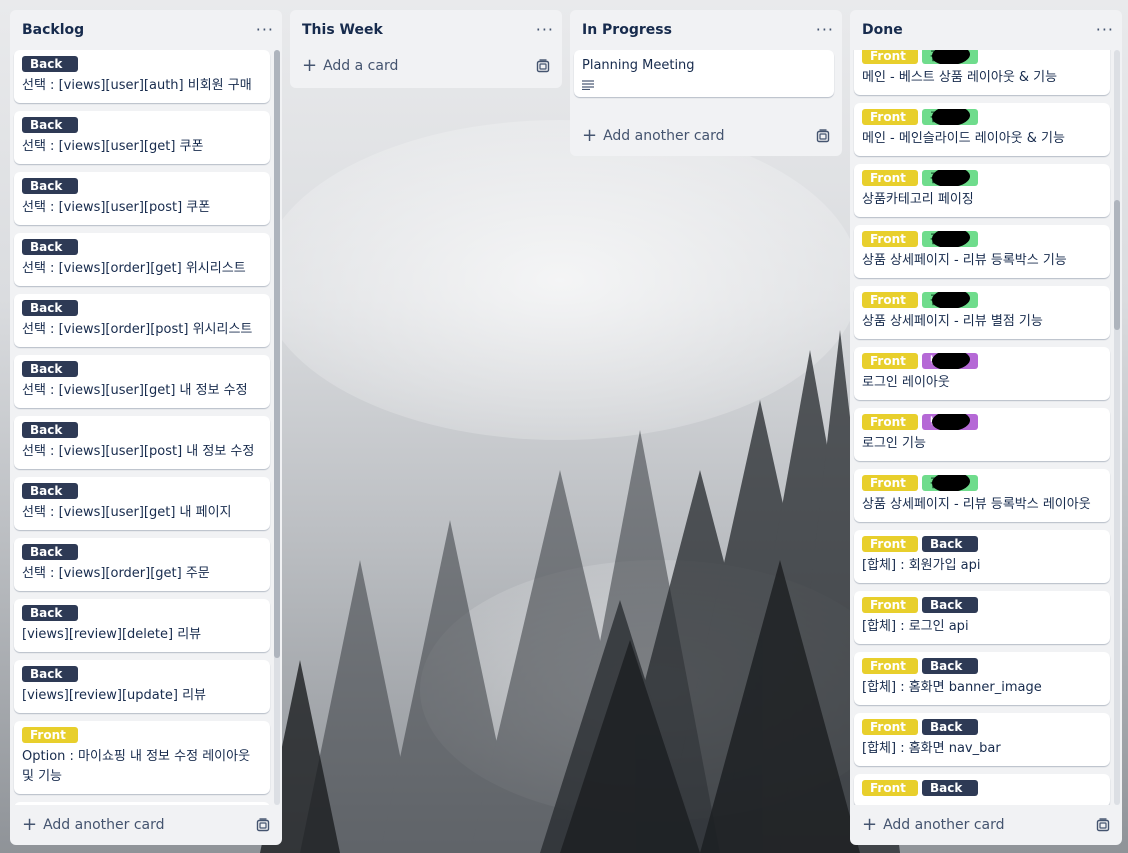 Image resolution: width=1128 pixels, height=853 pixels. I want to click on list-title: In Progress, so click(627, 30).